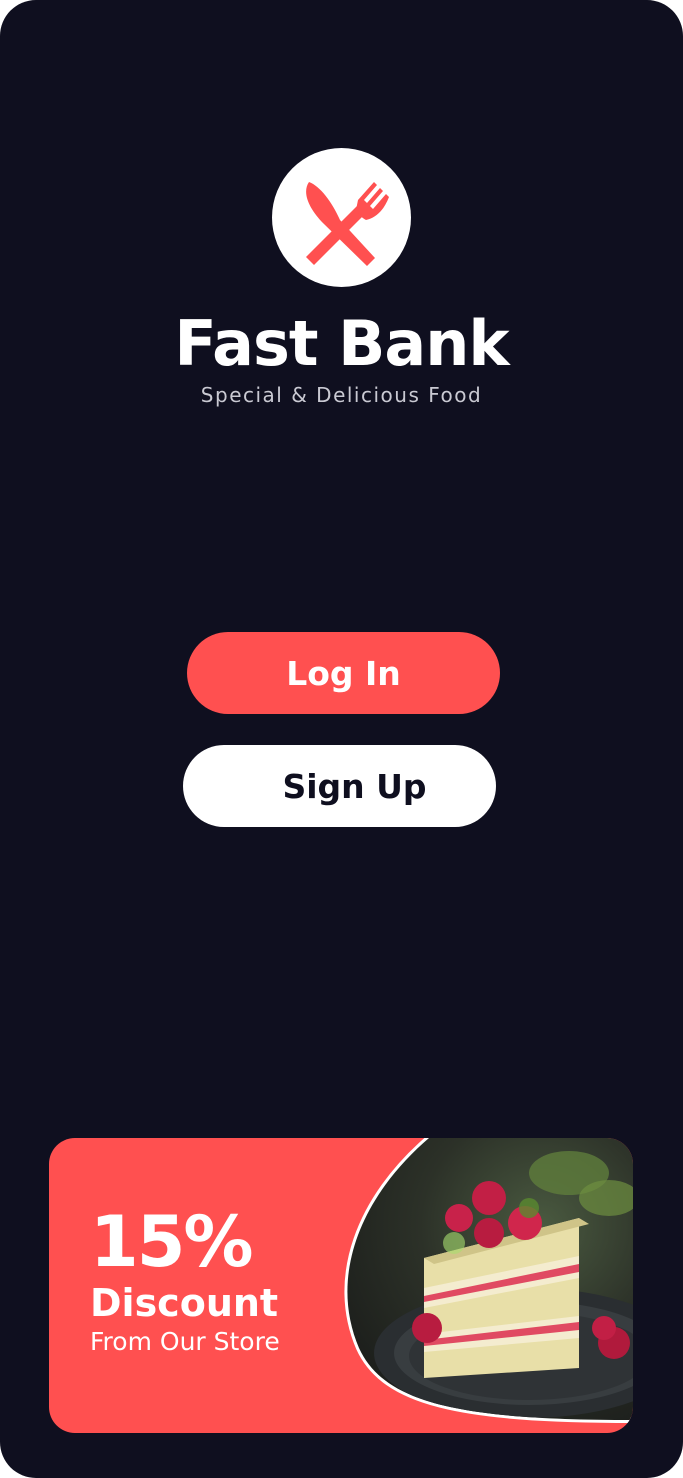  Describe the element at coordinates (184, 1303) in the screenshot. I see `discount-headline: Discount` at that location.